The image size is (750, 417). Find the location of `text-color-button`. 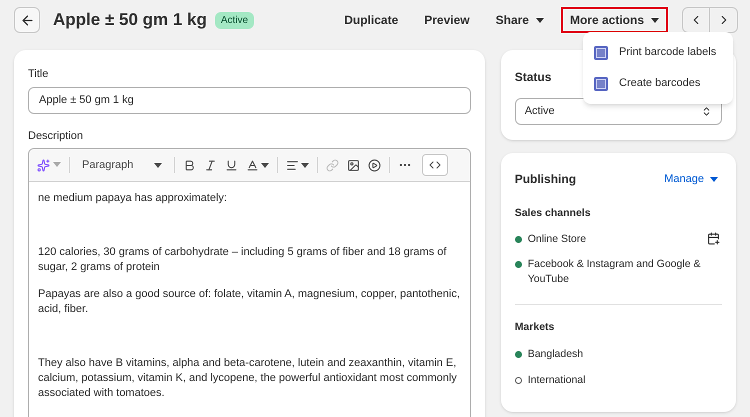

text-color-button is located at coordinates (257, 165).